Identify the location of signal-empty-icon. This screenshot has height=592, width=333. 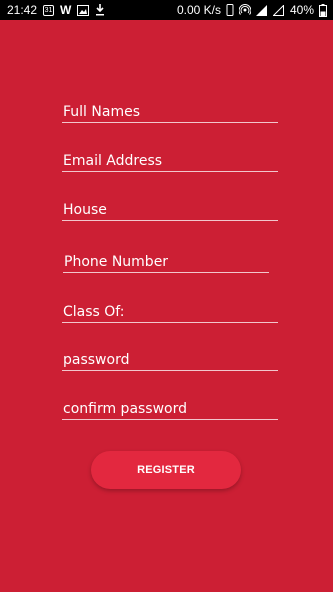
(278, 10).